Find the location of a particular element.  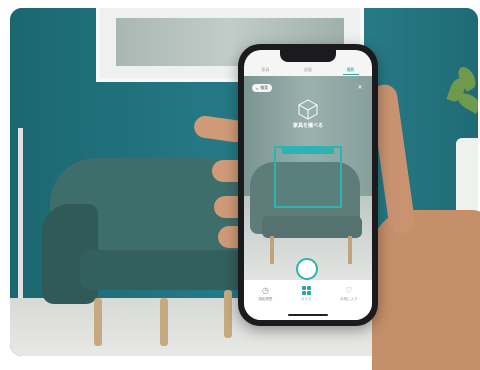

scan-caption: 家具を撮べる is located at coordinates (307, 126).